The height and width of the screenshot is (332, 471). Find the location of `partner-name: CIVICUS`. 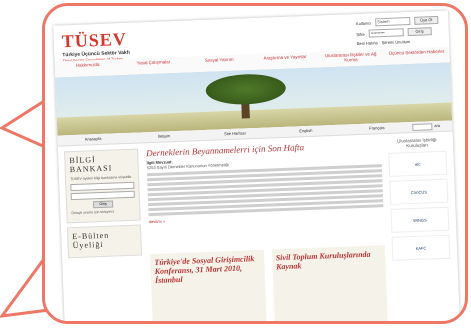

partner-name: CIVICUS is located at coordinates (419, 191).